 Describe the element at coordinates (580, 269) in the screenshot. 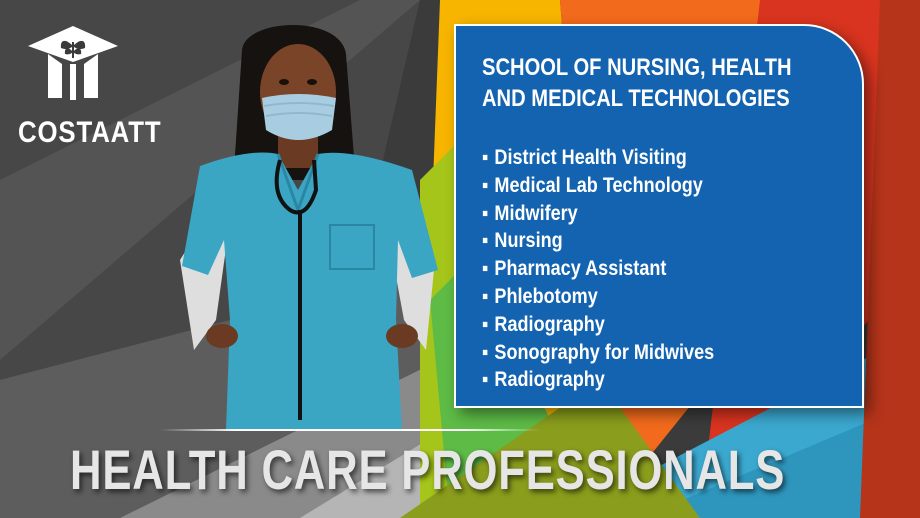

I see `program-name: Pharmacy Assistant` at that location.